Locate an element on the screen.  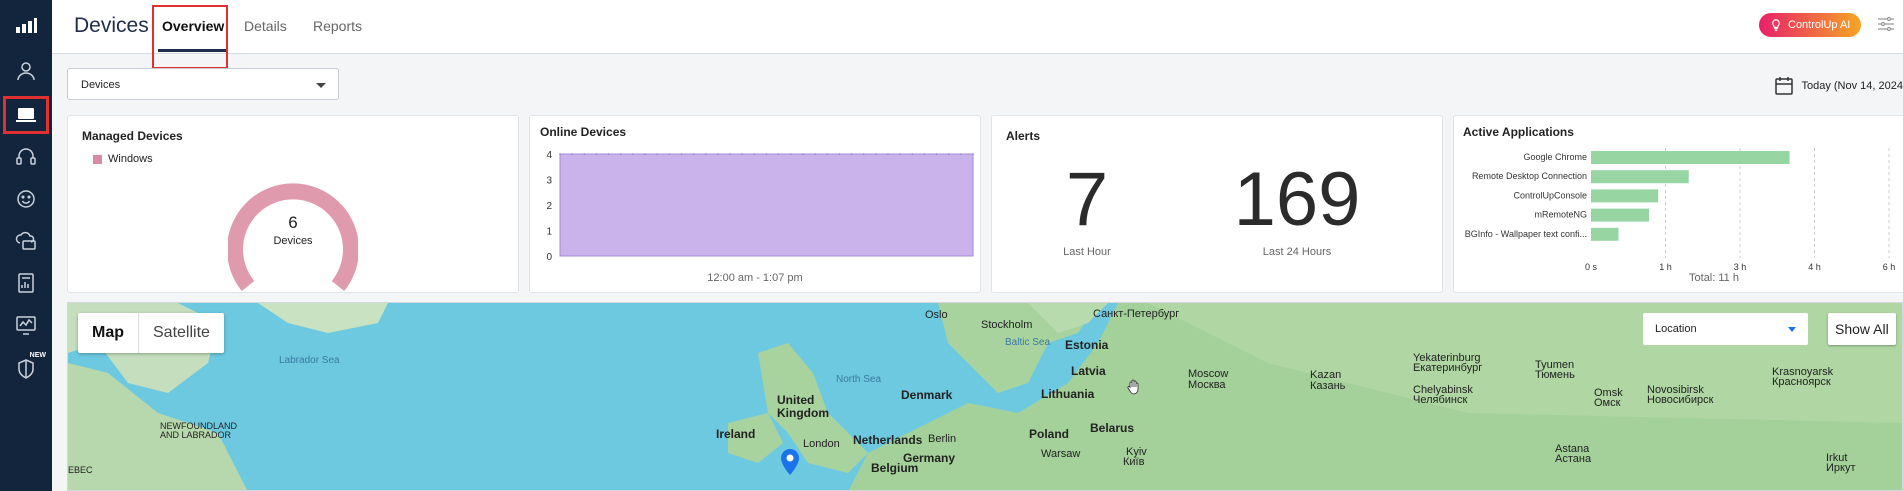
managed-devices-title: Managed Devices is located at coordinates (132, 136).